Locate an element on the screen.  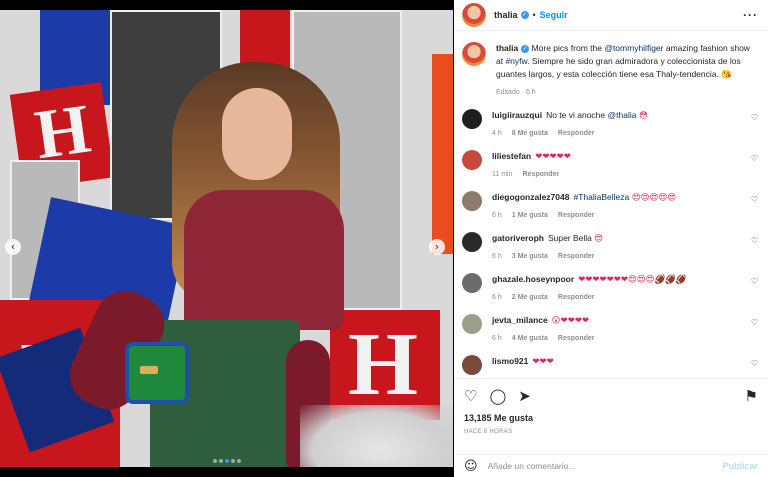
caption-text: More pics from the is located at coordinates (567, 48).